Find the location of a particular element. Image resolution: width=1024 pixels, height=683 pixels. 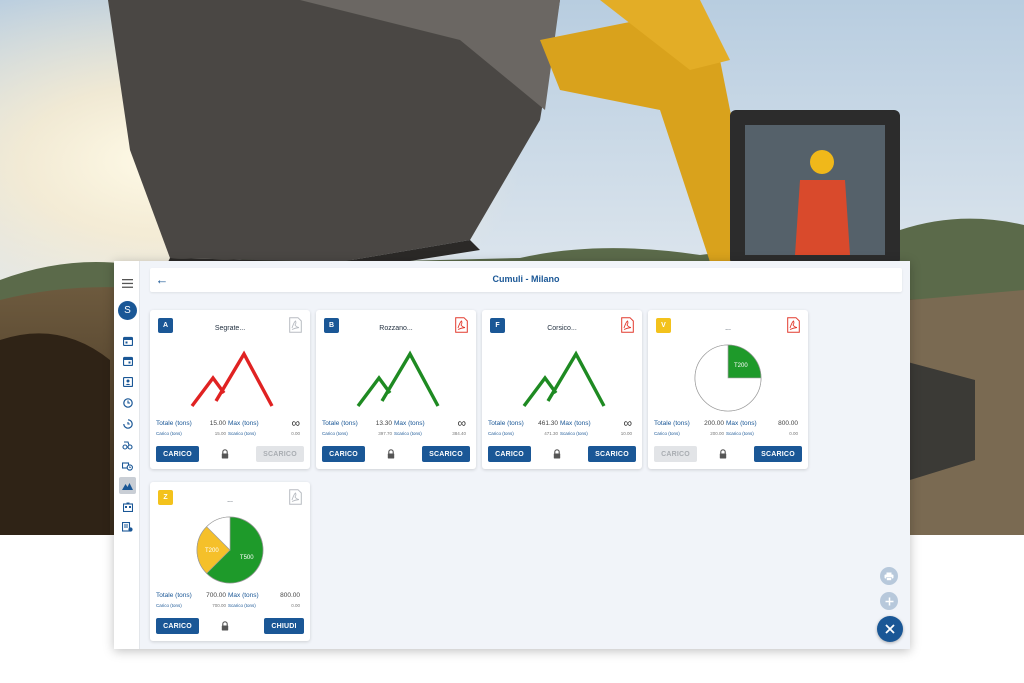

totale-value: 461.30 is located at coordinates (548, 423).